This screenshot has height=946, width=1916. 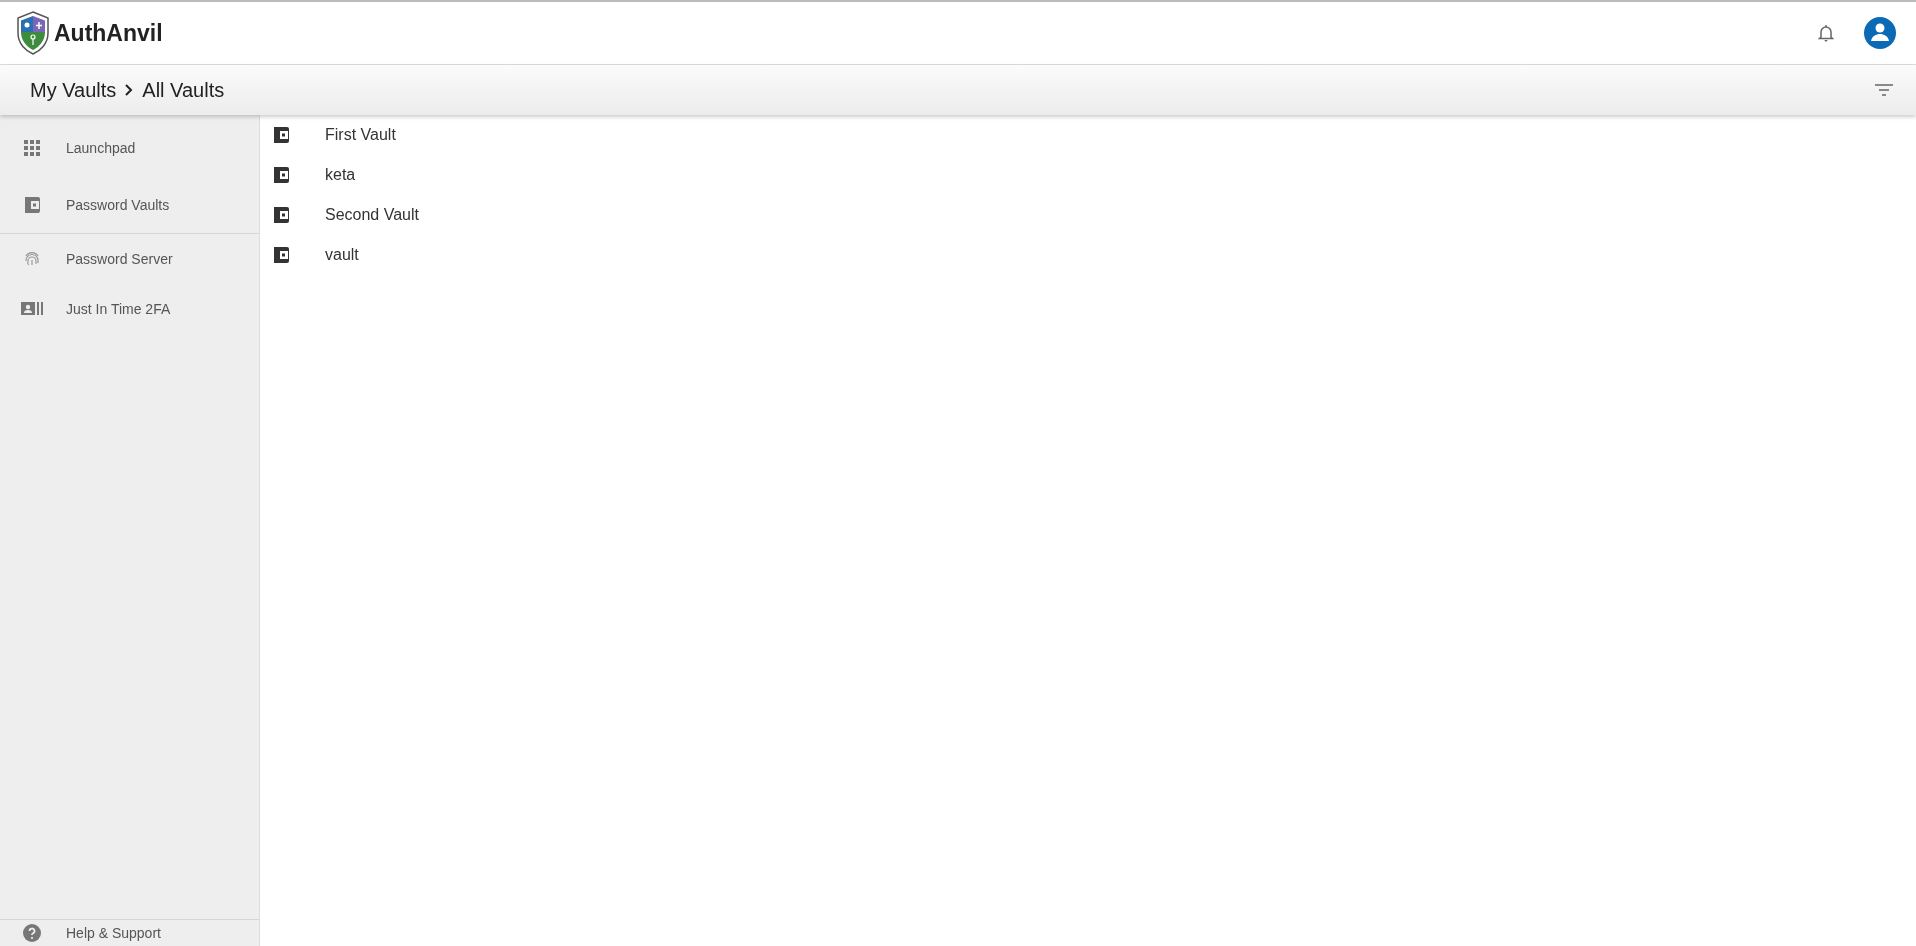 I want to click on vault-item: keta, so click(x=1088, y=175).